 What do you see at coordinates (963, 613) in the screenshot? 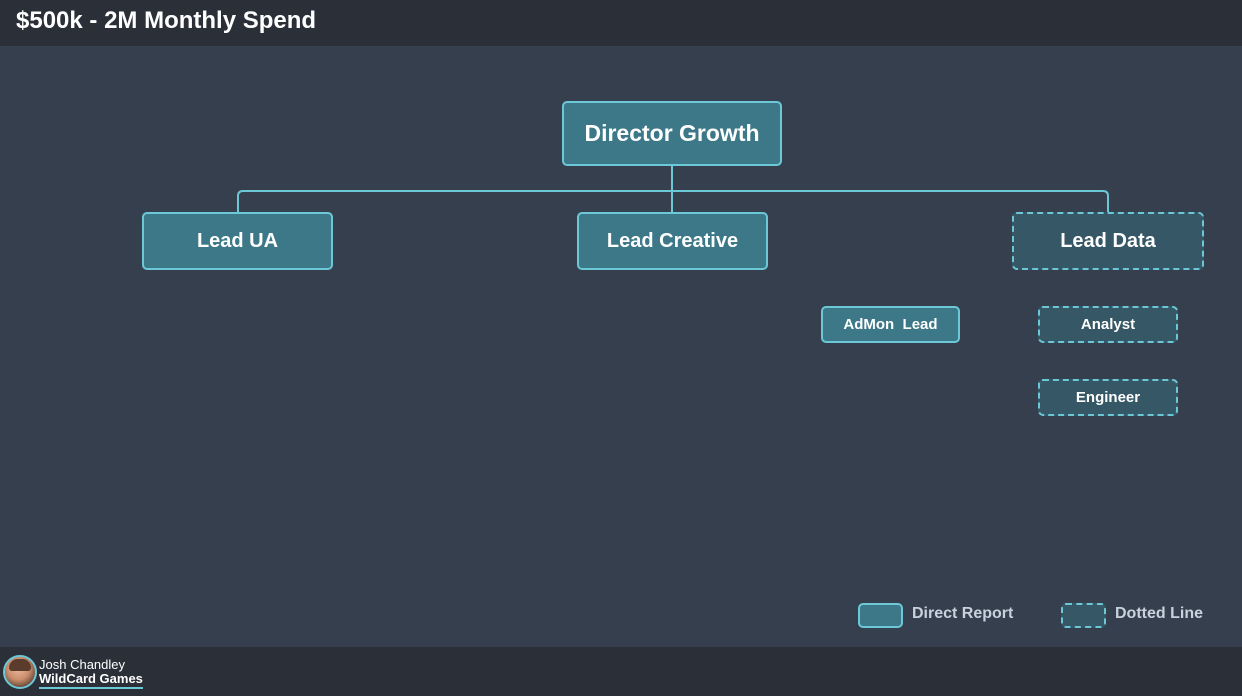
I see `legend-direct-label: Direct Report` at bounding box center [963, 613].